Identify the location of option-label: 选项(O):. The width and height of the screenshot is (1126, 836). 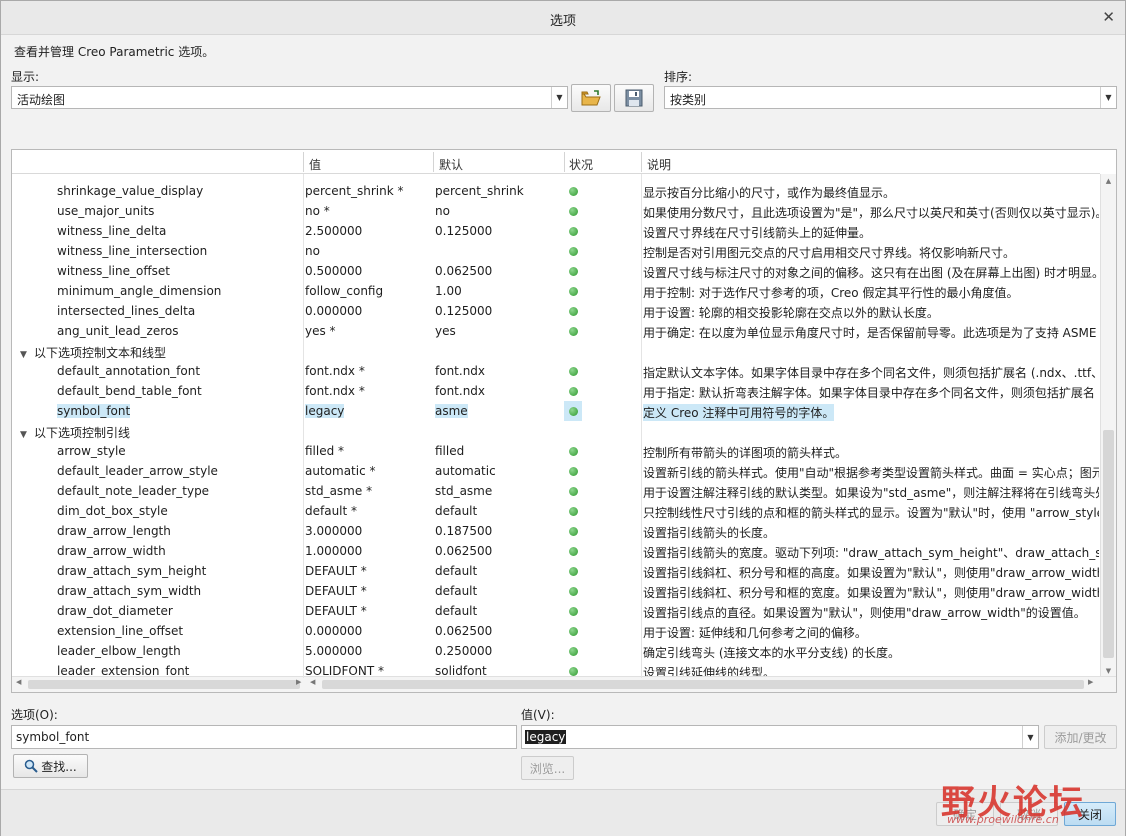
(34, 715).